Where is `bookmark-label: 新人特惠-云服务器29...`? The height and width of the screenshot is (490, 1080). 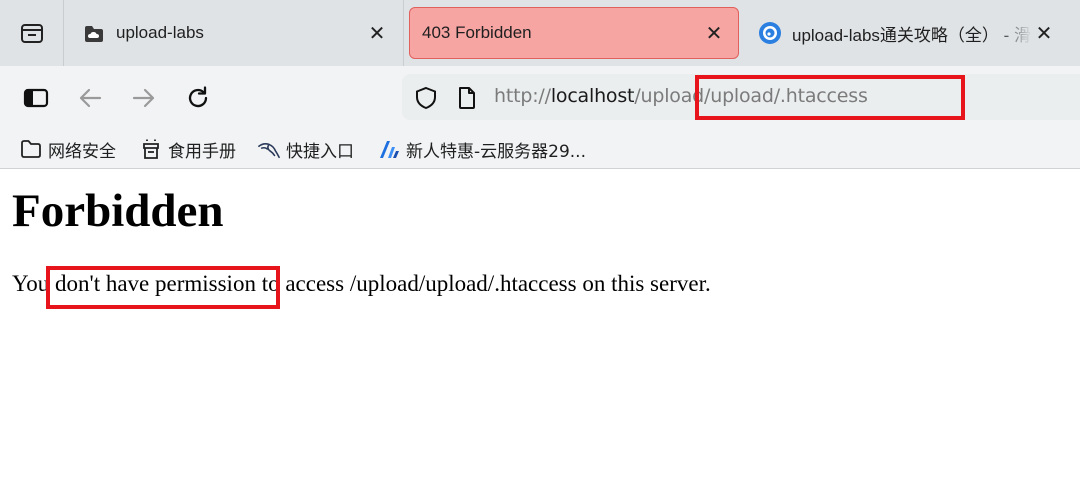 bookmark-label: 新人特惠-云服务器29... is located at coordinates (496, 151).